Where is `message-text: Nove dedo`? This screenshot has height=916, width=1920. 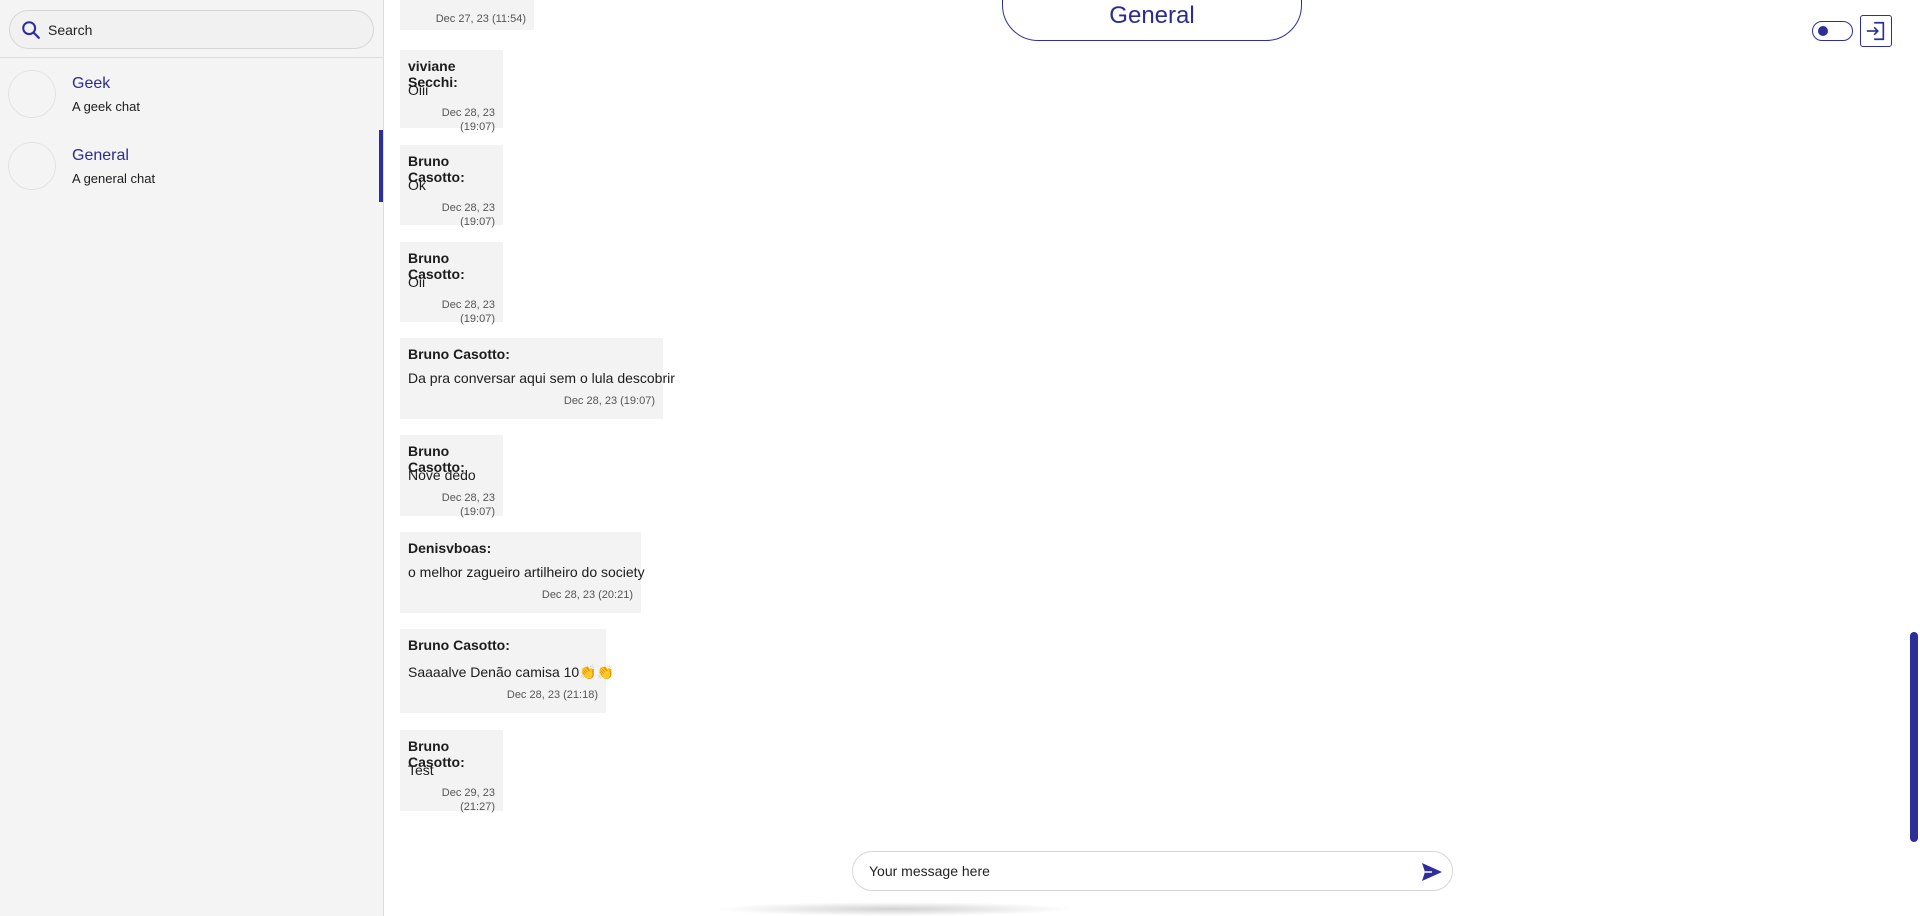 message-text: Nove dedo is located at coordinates (442, 475).